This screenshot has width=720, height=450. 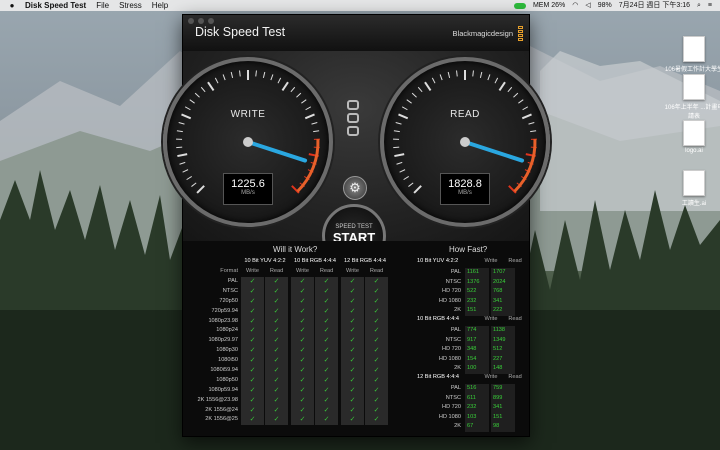 What do you see at coordinates (211, 21) in the screenshot?
I see `zoom-button` at bounding box center [211, 21].